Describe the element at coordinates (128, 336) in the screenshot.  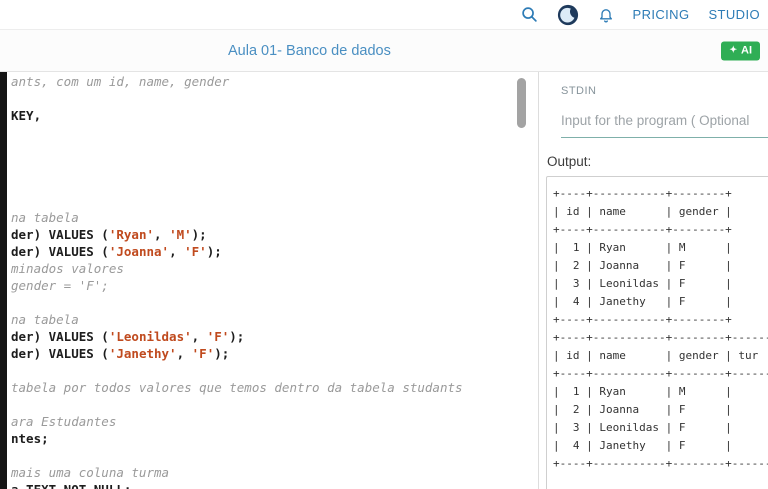
I see `code-line: der) VALUES ('Leonildas', 'F');` at that location.